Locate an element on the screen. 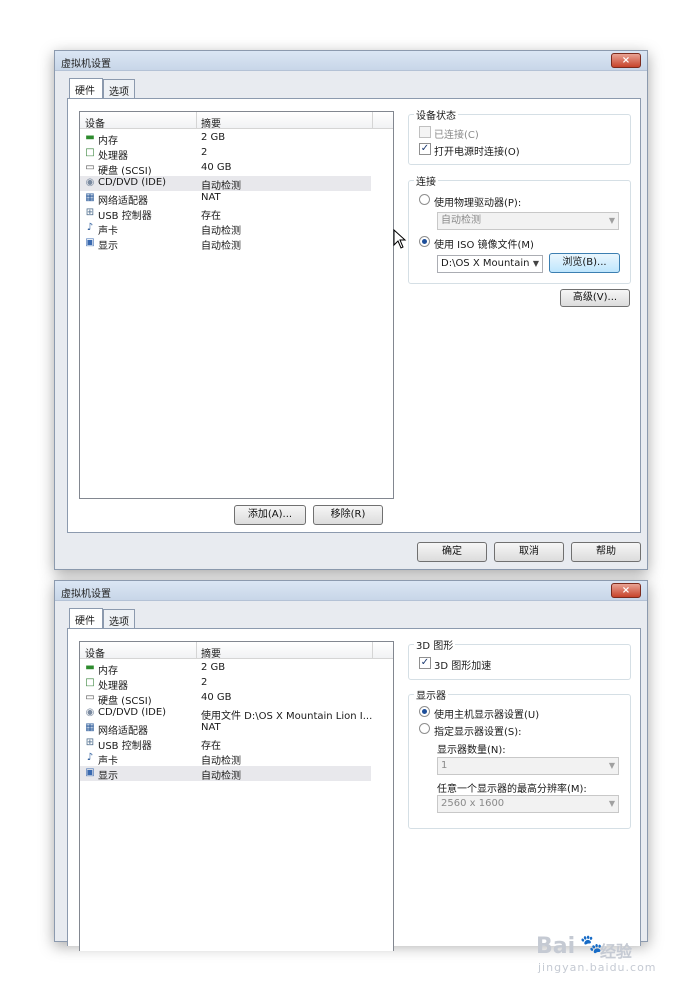  device-name: 显示 is located at coordinates (108, 776).